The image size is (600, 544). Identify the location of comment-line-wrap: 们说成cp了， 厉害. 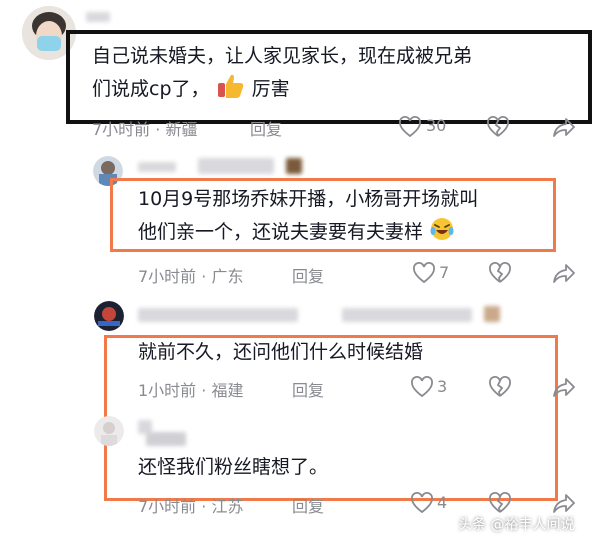
(282, 91).